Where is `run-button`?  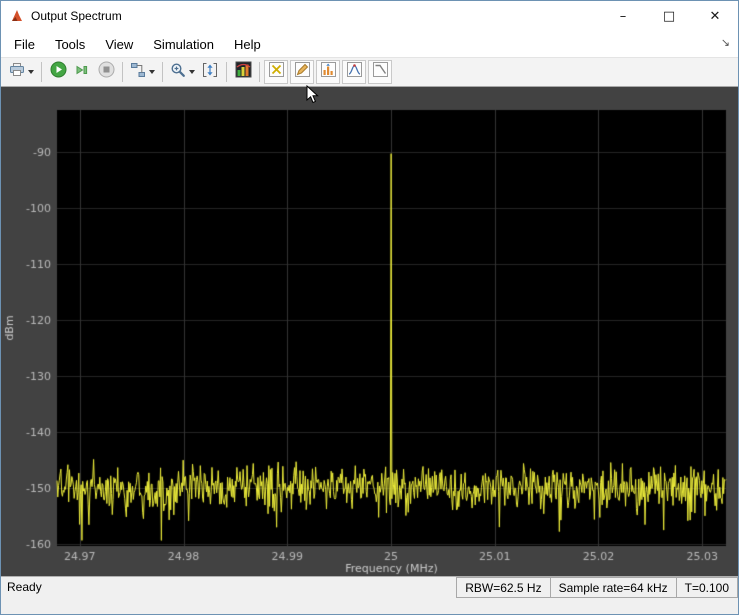
run-button is located at coordinates (58, 72).